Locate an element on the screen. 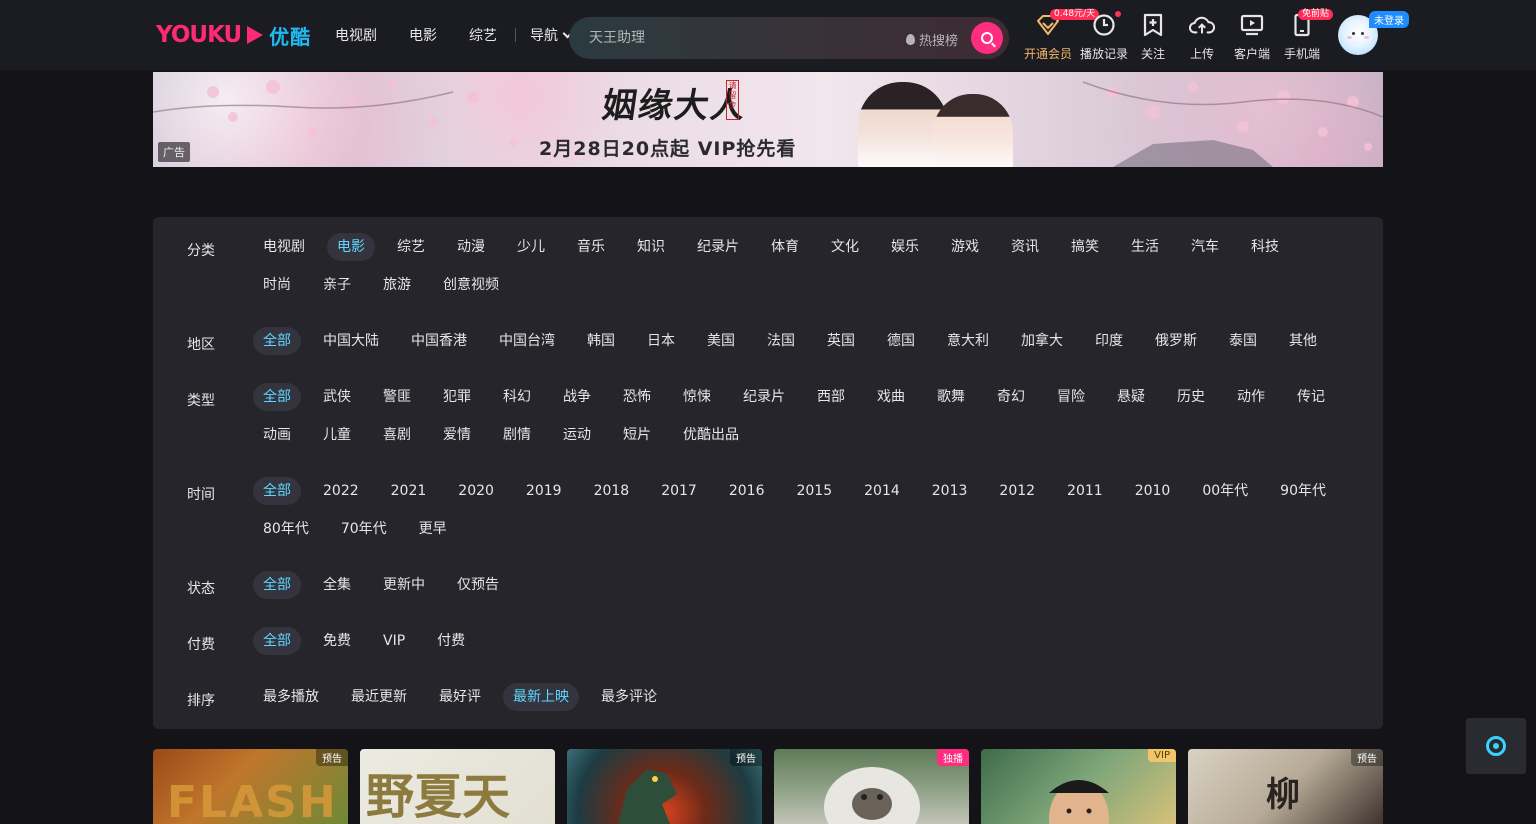  filter-option: 旅游 is located at coordinates (397, 285).